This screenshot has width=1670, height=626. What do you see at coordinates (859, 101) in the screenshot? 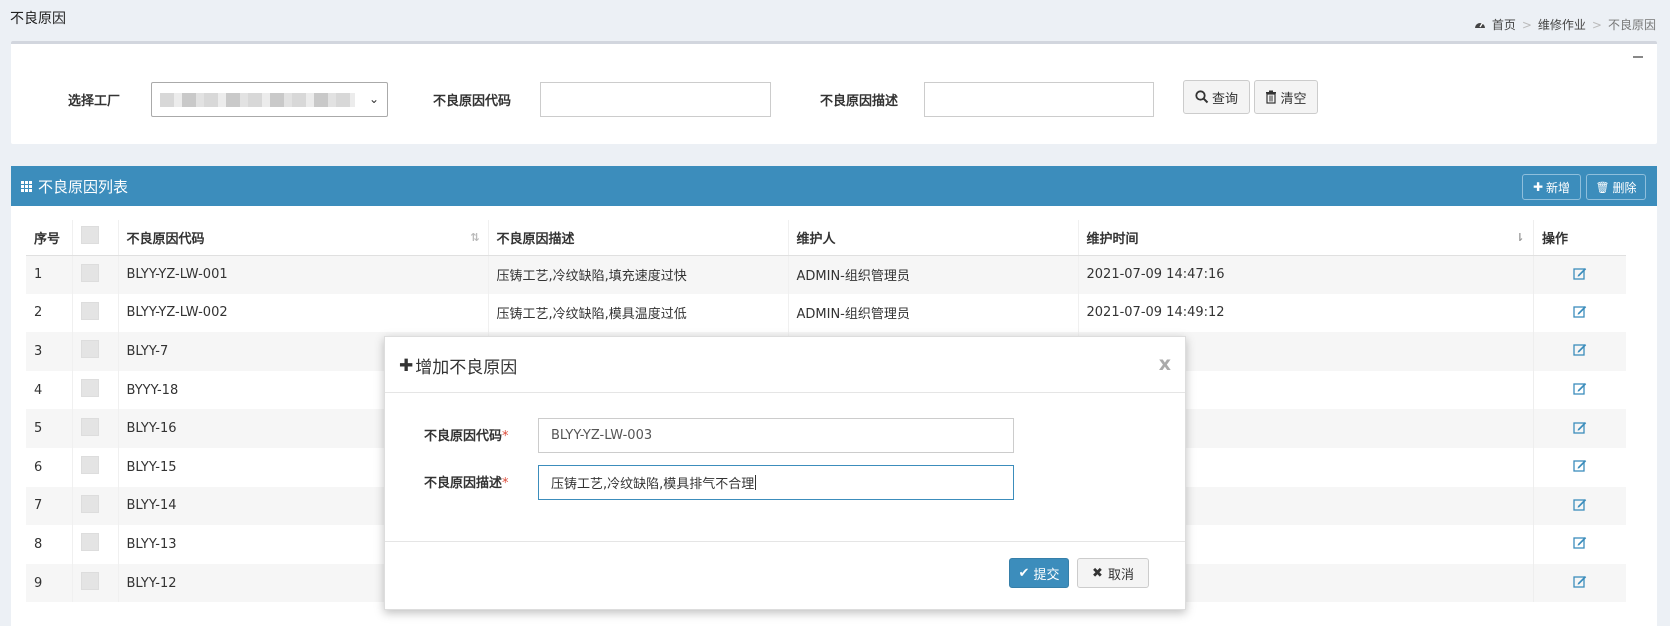
I see `desc-filter-label: 不良原因描述` at bounding box center [859, 101].